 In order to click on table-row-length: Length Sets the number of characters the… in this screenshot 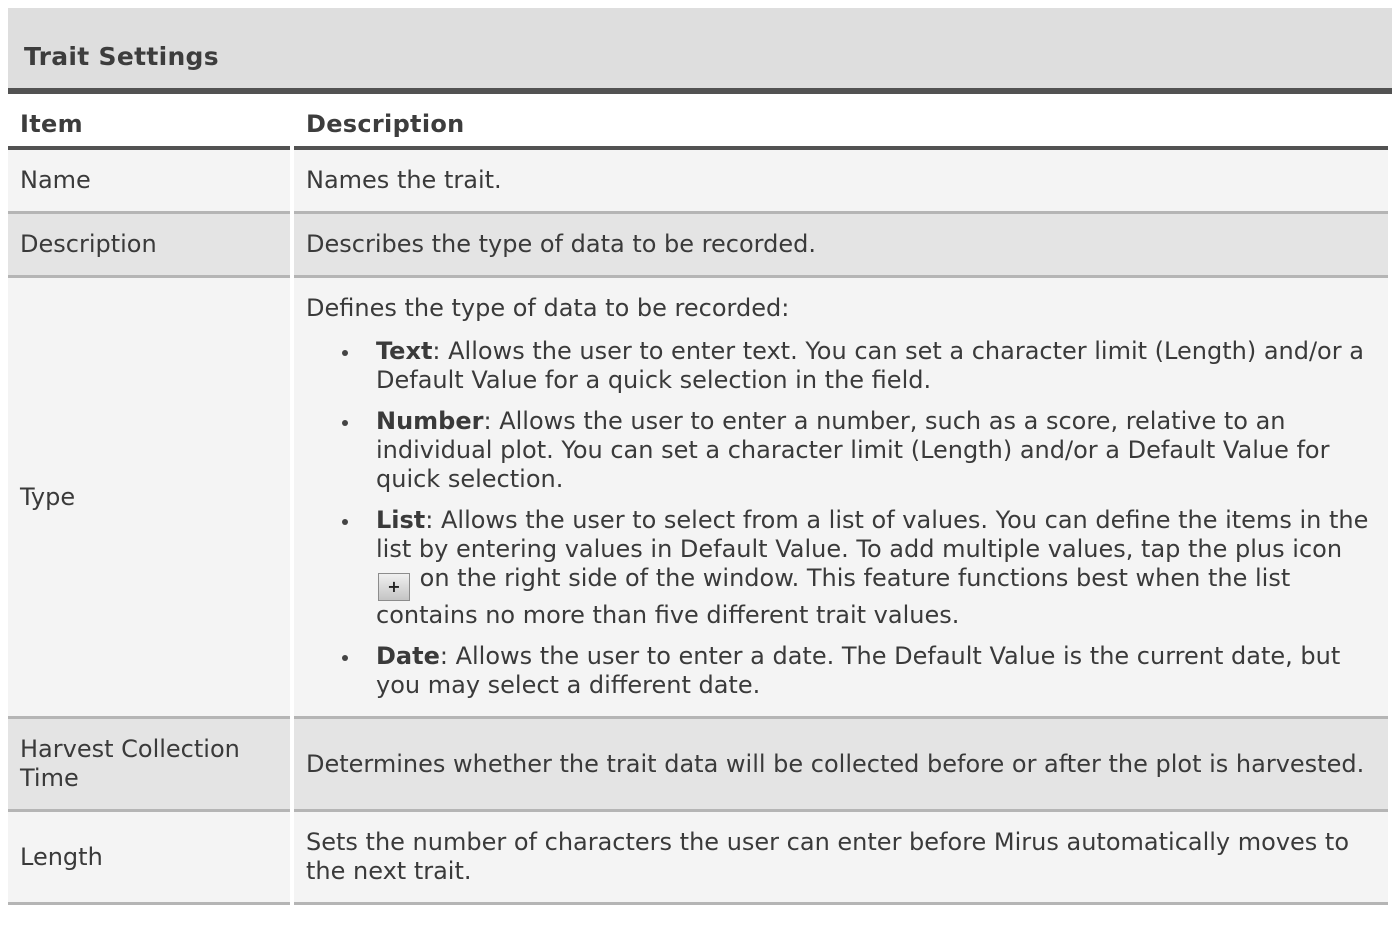, I will do `click(698, 858)`.